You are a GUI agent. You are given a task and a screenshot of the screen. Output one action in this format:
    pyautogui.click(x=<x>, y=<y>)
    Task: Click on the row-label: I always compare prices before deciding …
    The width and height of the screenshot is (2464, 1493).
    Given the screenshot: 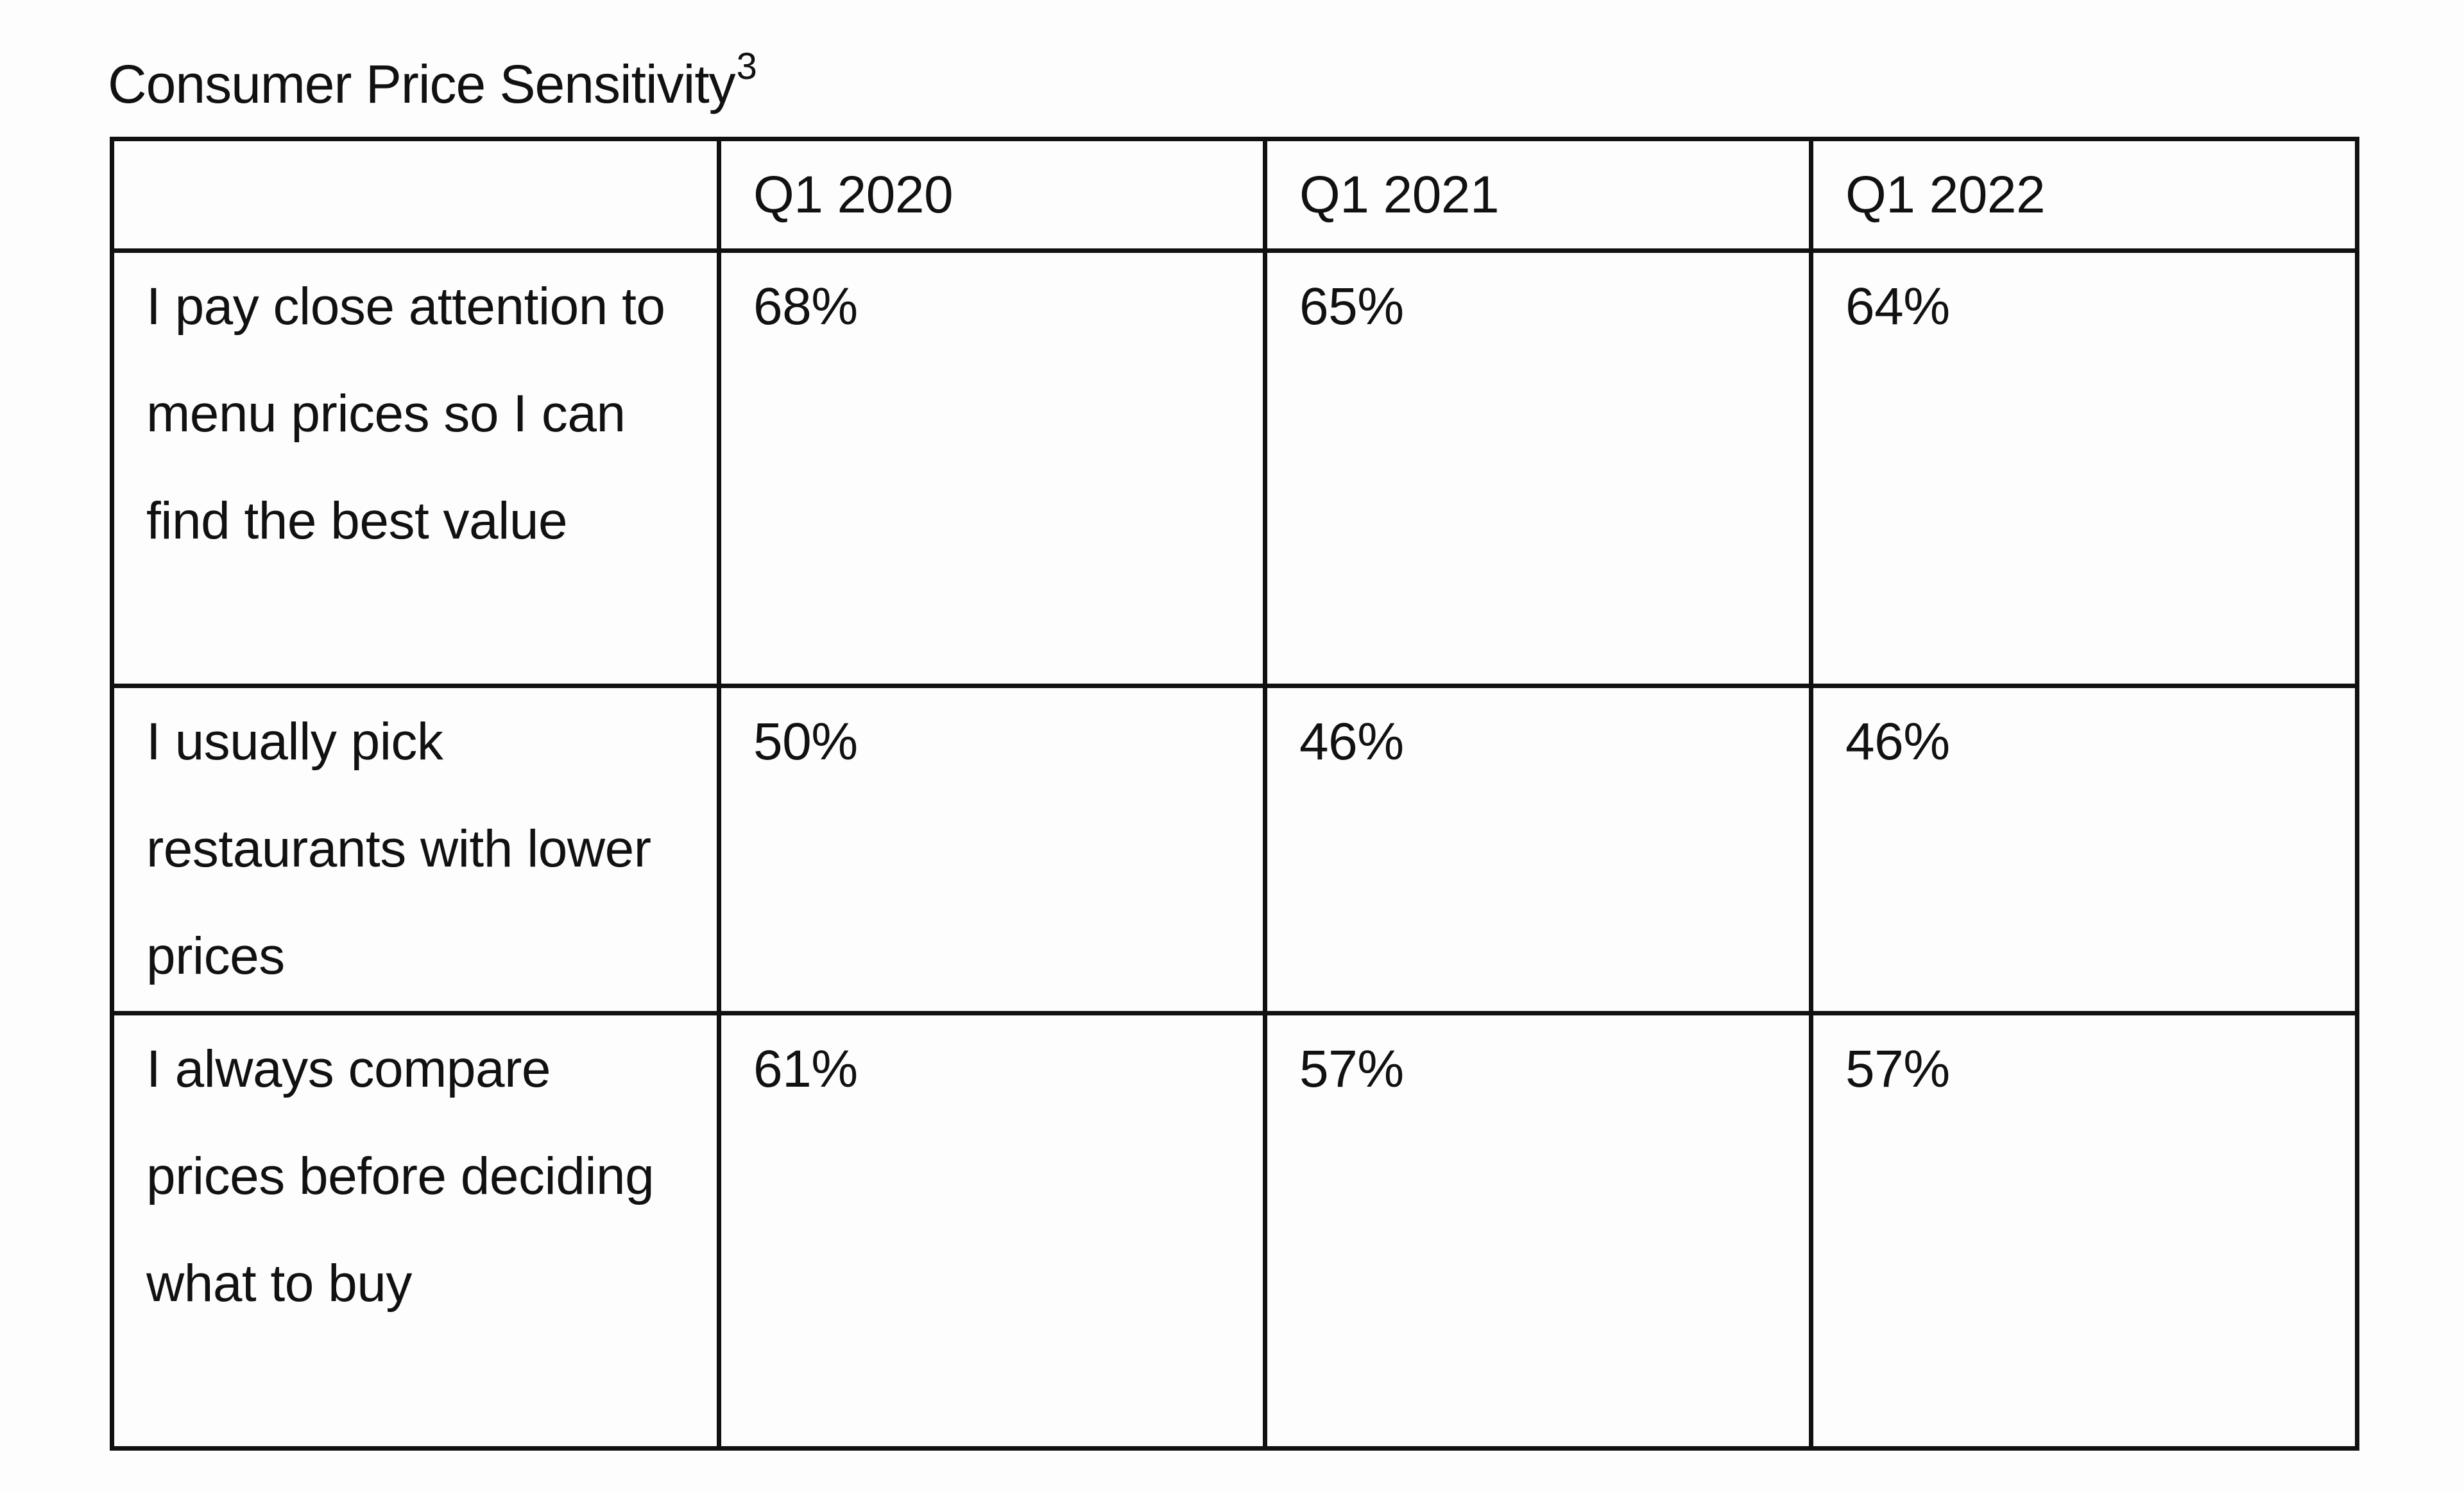 What is the action you would take?
    pyautogui.click(x=416, y=1231)
    